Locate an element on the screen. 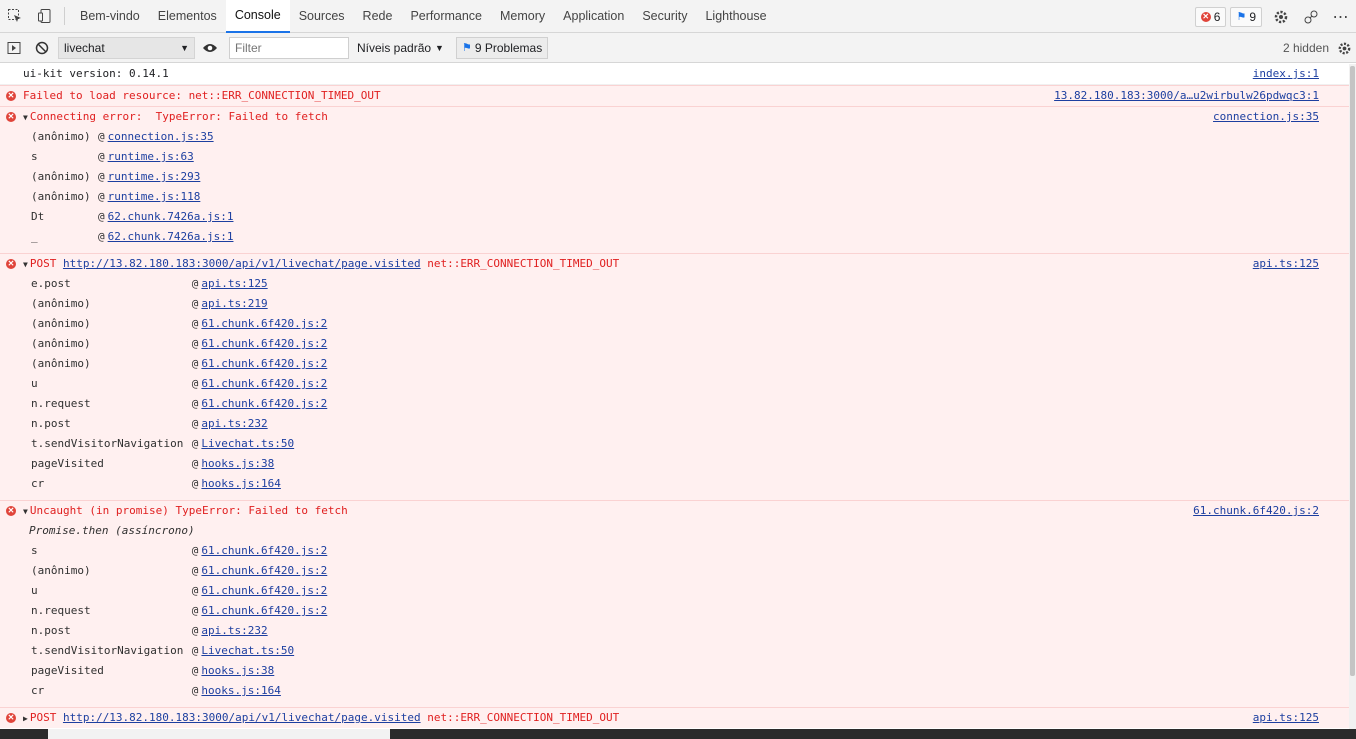 The image size is (1356, 739). taskbar-search-box is located at coordinates (219, 734).